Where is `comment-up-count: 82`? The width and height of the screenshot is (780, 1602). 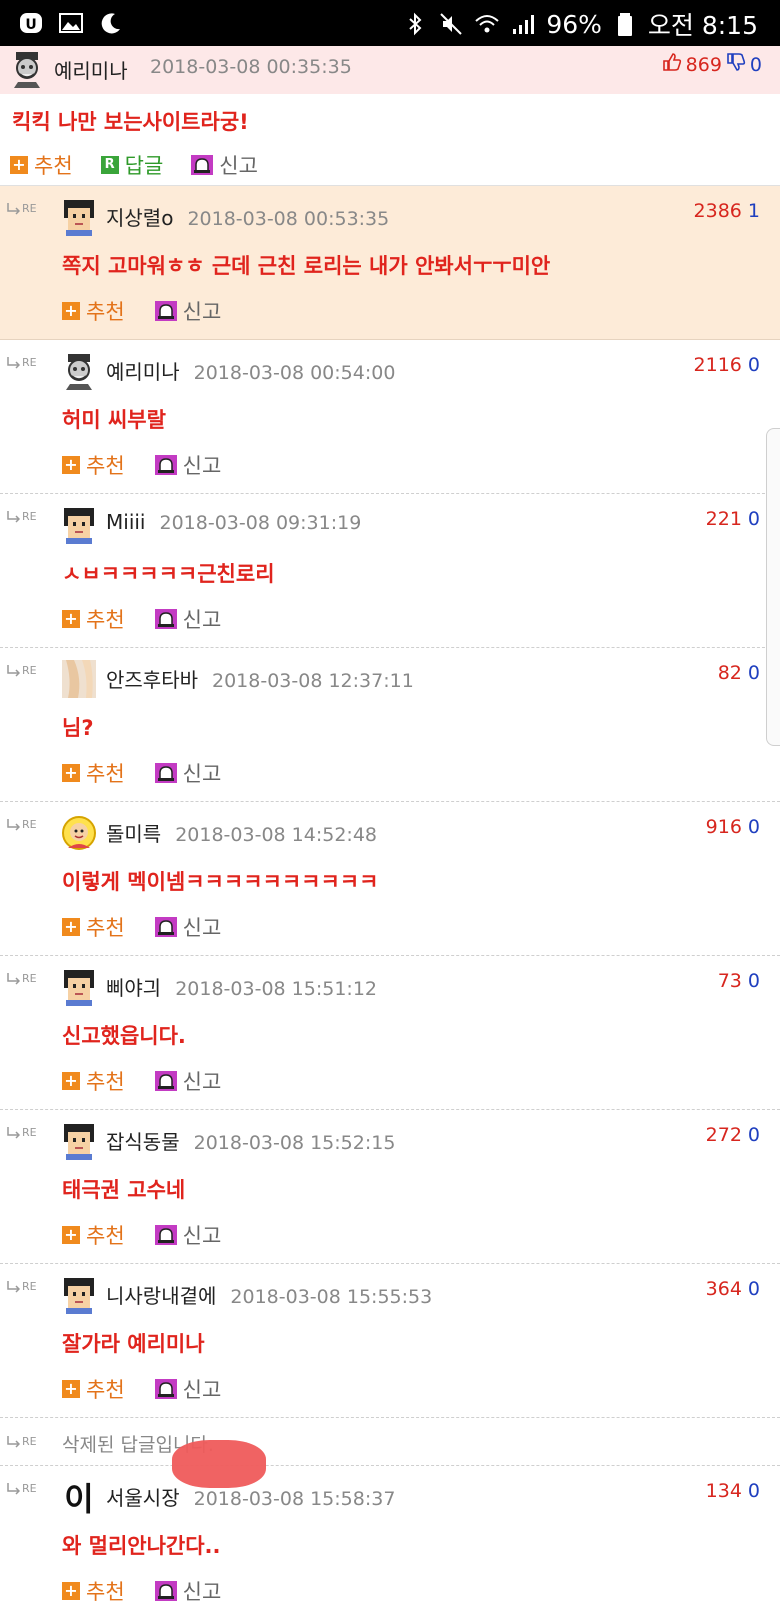 comment-up-count: 82 is located at coordinates (729, 673).